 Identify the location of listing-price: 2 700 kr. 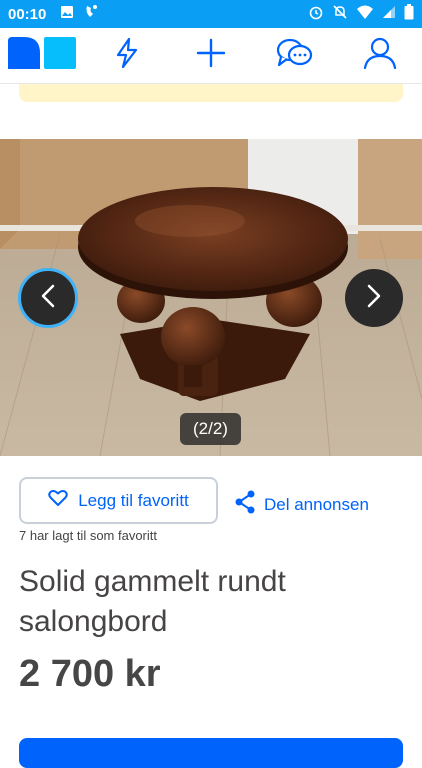
(90, 674).